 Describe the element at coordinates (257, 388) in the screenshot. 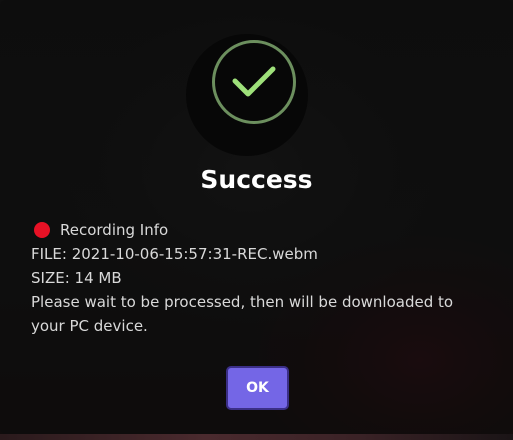

I see `ok-button: OK` at that location.